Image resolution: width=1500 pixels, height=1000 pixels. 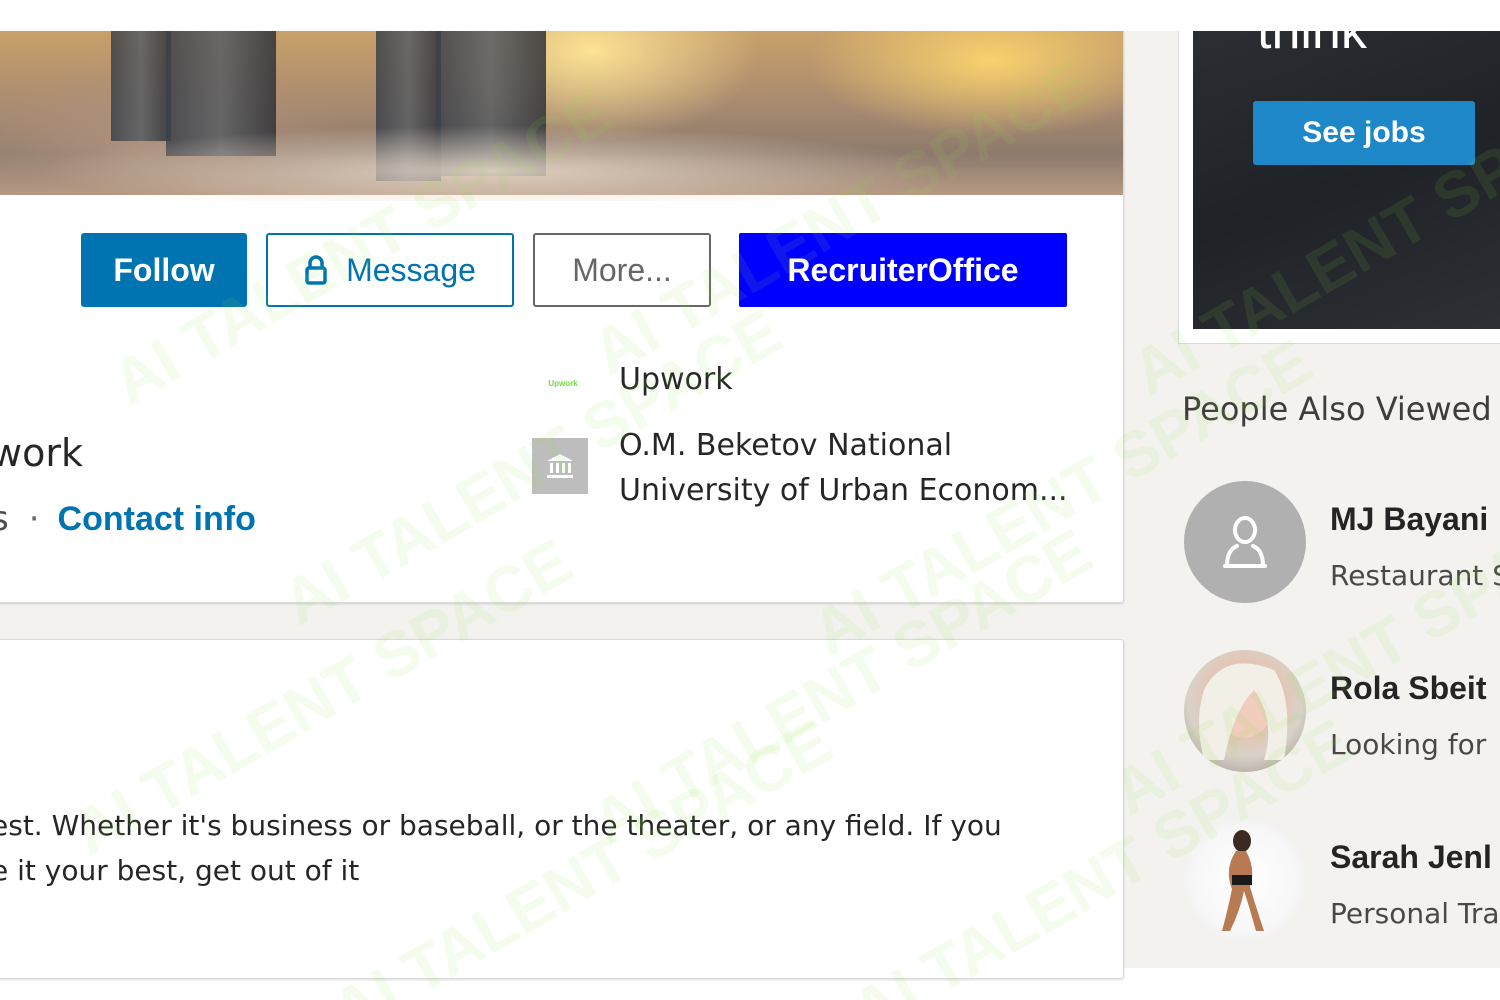 What do you see at coordinates (1411, 857) in the screenshot?
I see `person-name: Sarah Jenl` at bounding box center [1411, 857].